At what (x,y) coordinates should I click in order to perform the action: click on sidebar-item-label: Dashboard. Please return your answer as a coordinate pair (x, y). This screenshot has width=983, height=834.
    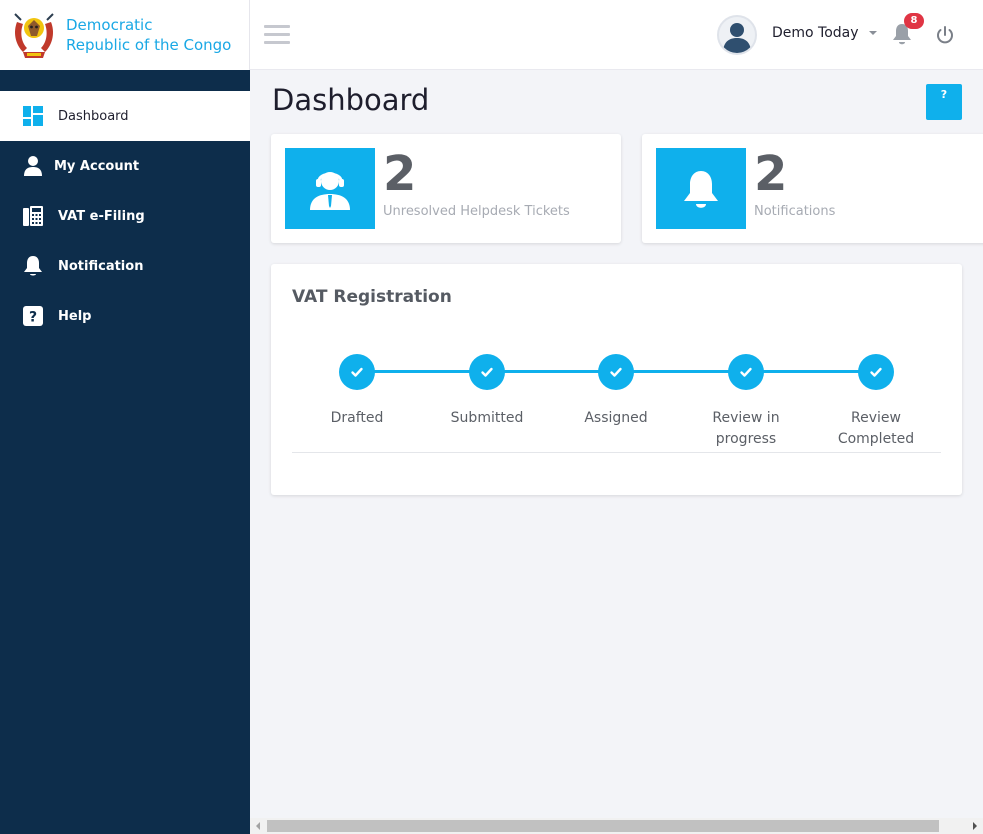
    Looking at the image, I should click on (93, 116).